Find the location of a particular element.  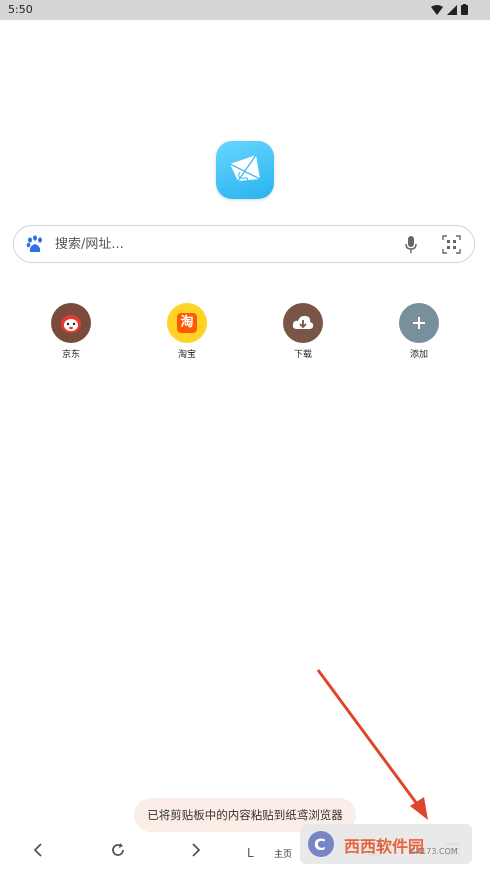

home-label: 主页 is located at coordinates (283, 853).